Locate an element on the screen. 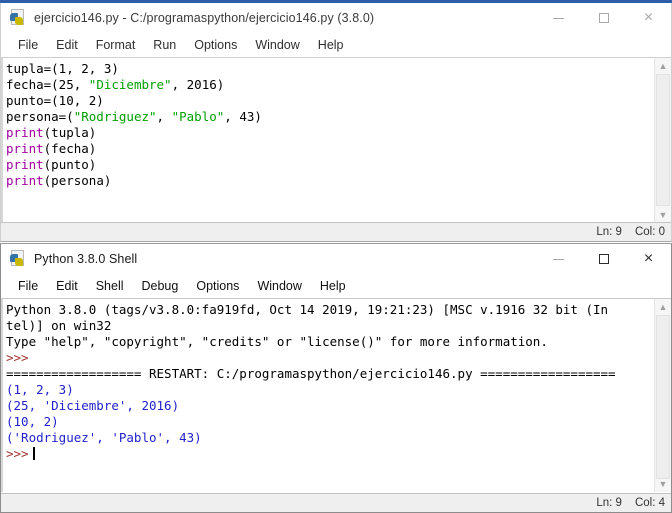  editor-window-controls: × is located at coordinates (603, 18).